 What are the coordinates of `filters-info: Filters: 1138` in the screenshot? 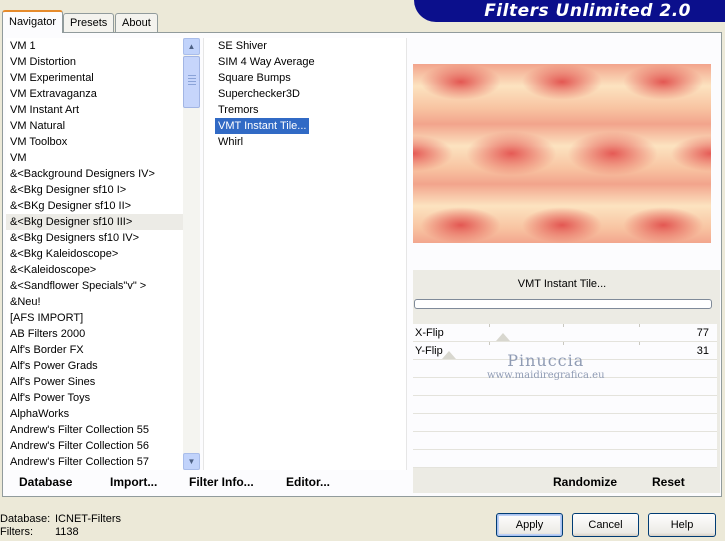 It's located at (39, 532).